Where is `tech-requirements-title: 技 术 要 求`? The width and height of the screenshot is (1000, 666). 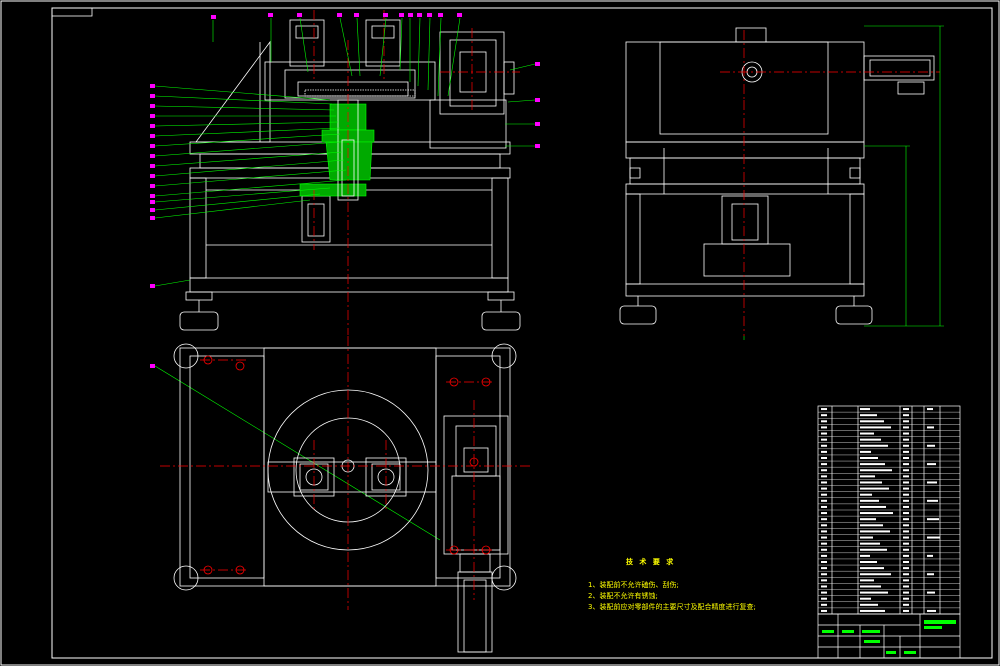
tech-requirements-title: 技 术 要 求 is located at coordinates (651, 562).